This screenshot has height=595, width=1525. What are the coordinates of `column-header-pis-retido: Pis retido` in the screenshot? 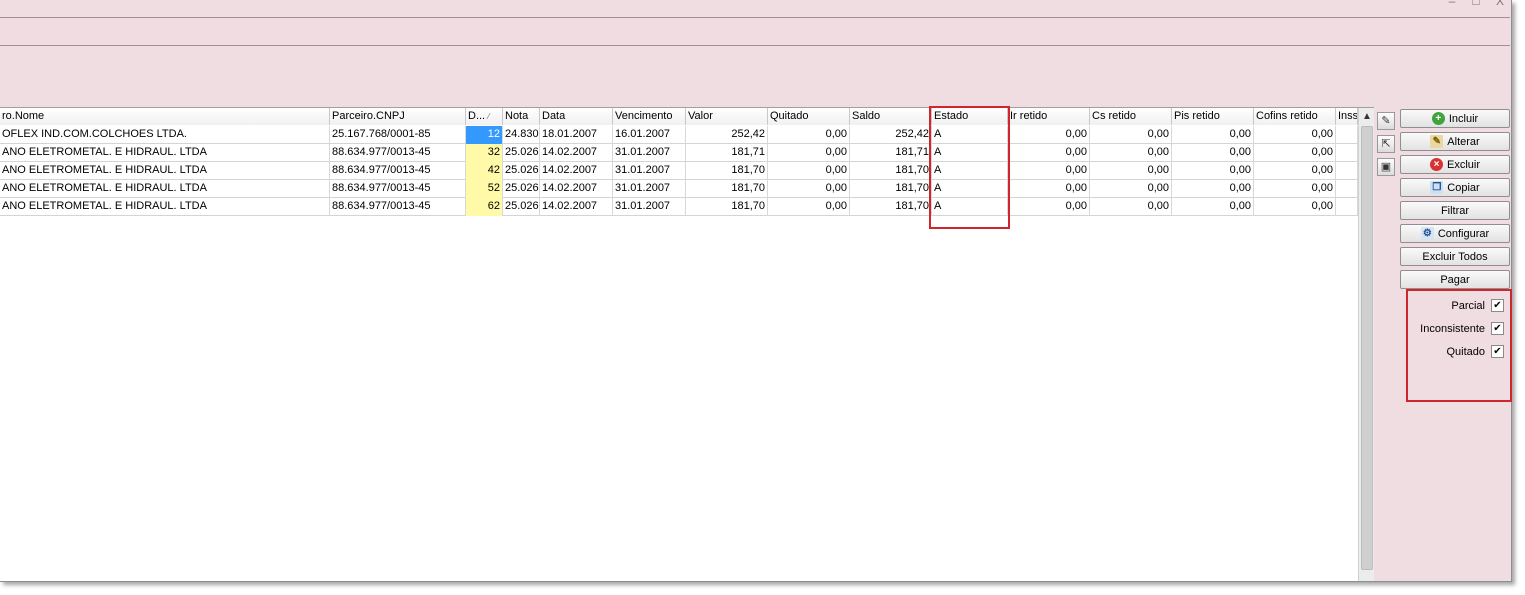 It's located at (1213, 116).